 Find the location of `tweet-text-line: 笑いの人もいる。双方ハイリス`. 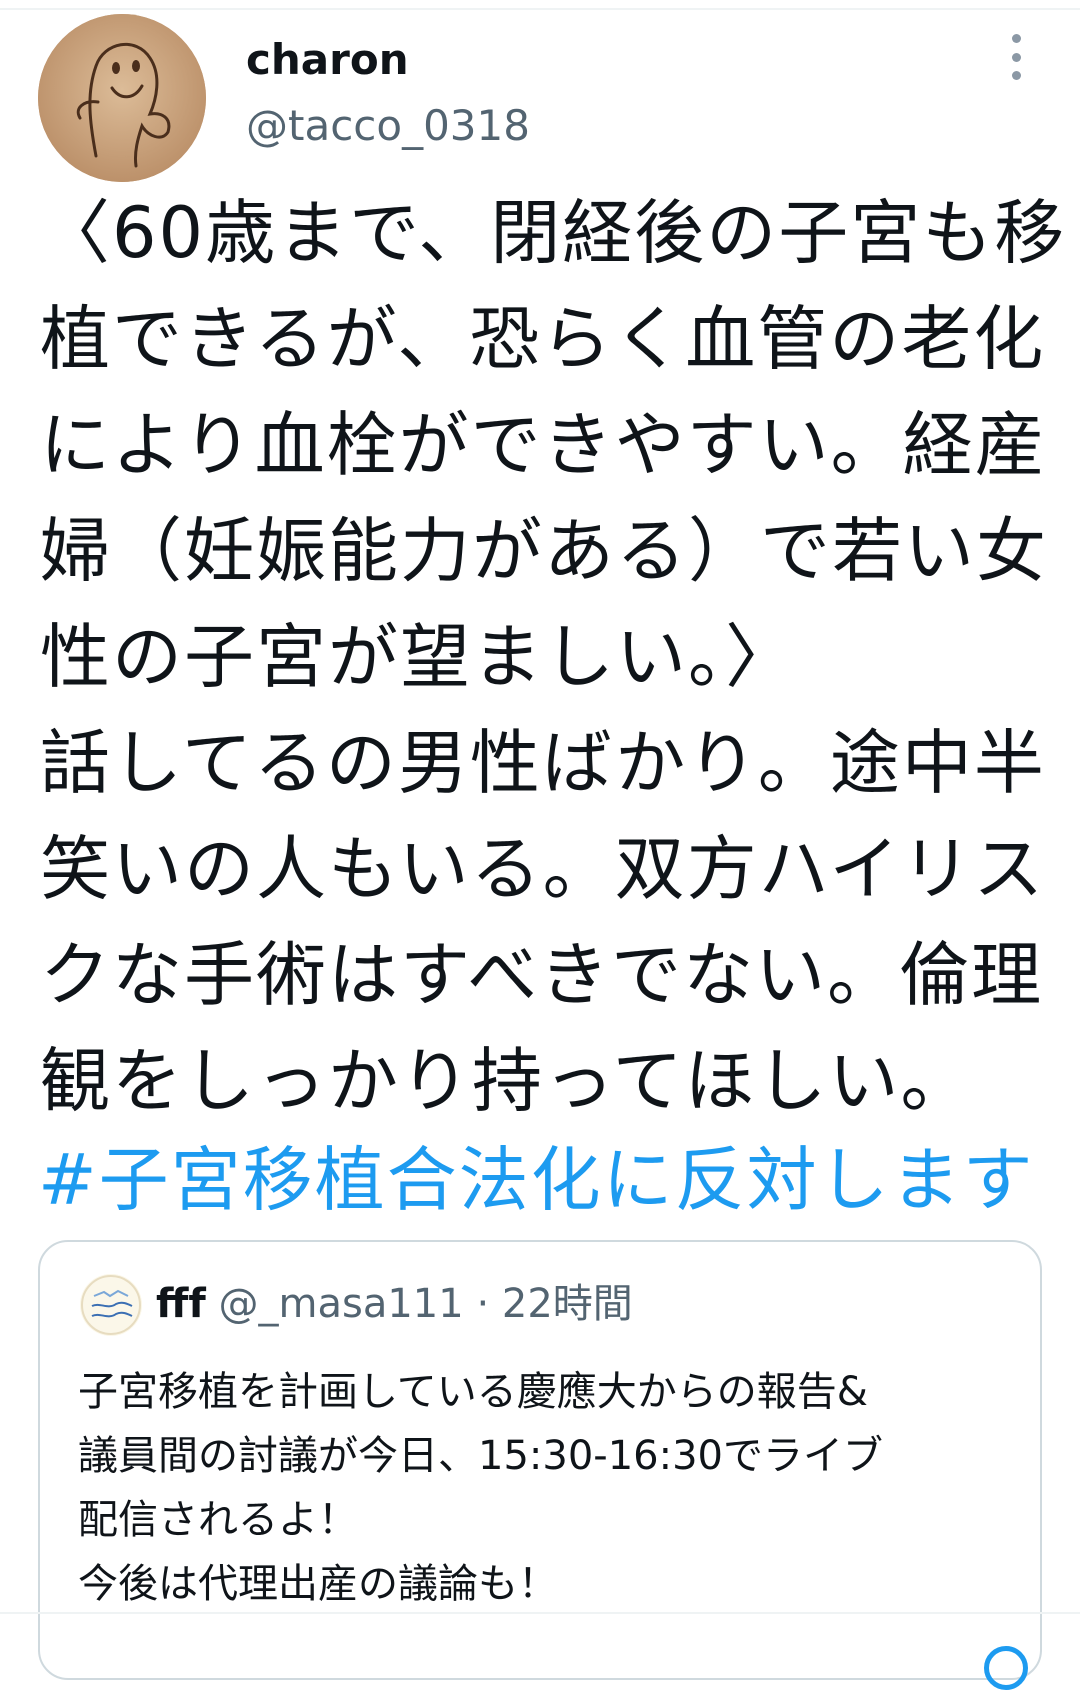

tweet-text-line: 笑いの人もいる。双方ハイリス is located at coordinates (543, 869).